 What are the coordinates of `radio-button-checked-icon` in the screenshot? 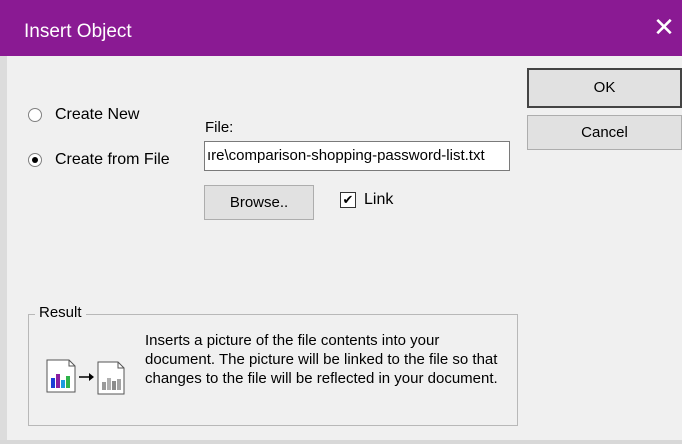 It's located at (35, 160).